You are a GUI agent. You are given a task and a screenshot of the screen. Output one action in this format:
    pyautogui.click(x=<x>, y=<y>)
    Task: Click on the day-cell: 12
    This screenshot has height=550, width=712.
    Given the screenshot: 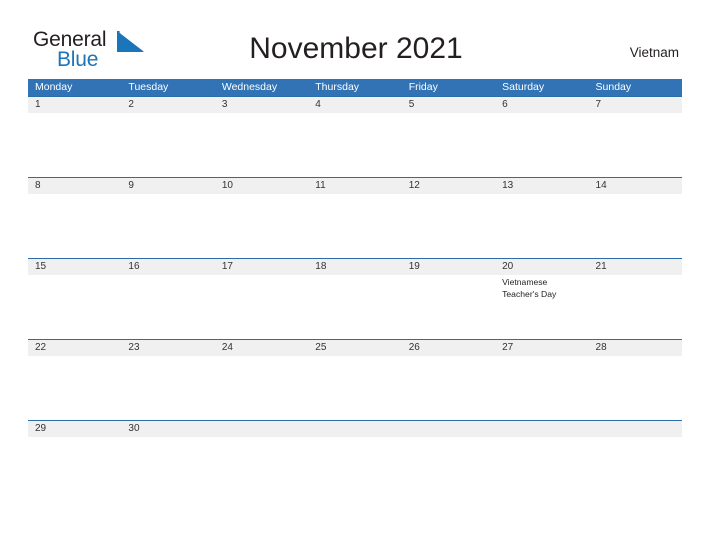 What is the action you would take?
    pyautogui.click(x=448, y=186)
    